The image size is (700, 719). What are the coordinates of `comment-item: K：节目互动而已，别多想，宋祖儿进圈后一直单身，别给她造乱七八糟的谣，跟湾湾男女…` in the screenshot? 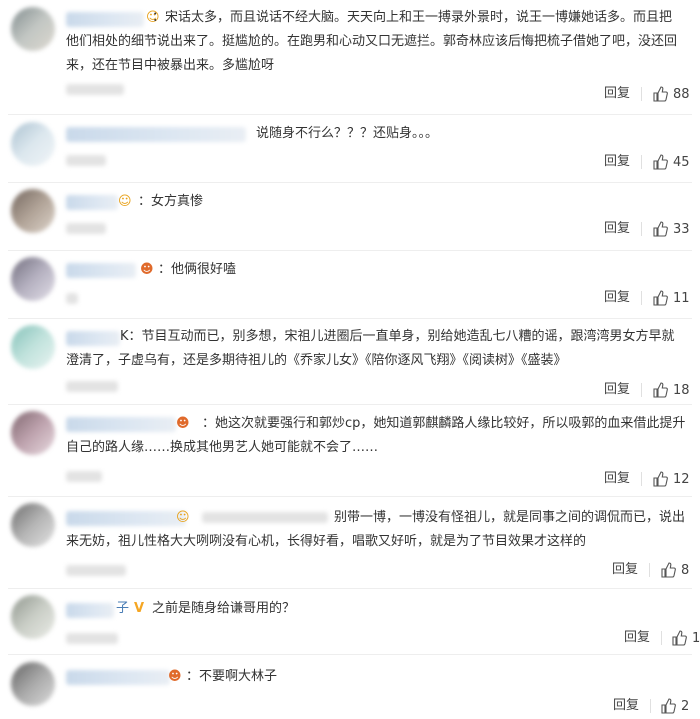 It's located at (350, 361).